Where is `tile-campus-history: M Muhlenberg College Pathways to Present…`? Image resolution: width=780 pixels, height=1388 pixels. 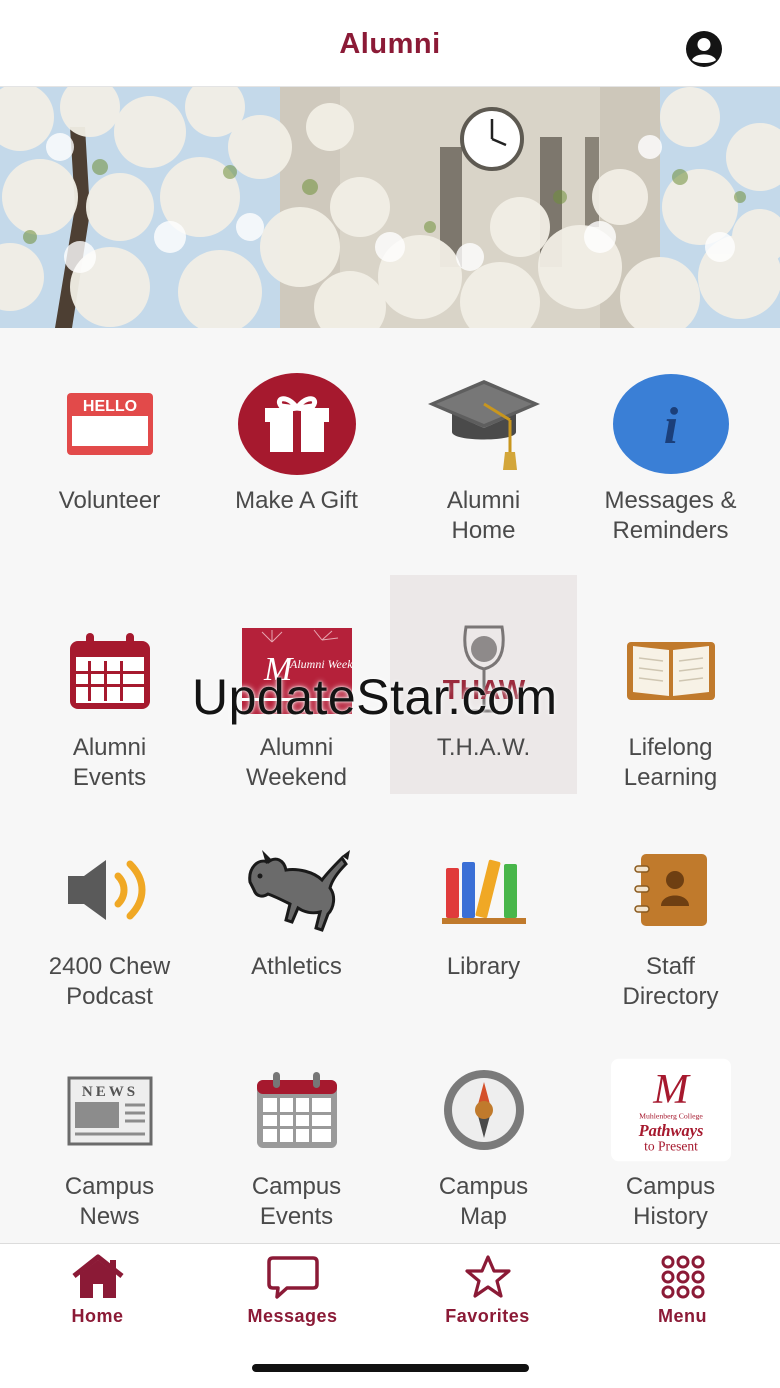 tile-campus-history: M Muhlenberg College Pathways to Present… is located at coordinates (670, 1123).